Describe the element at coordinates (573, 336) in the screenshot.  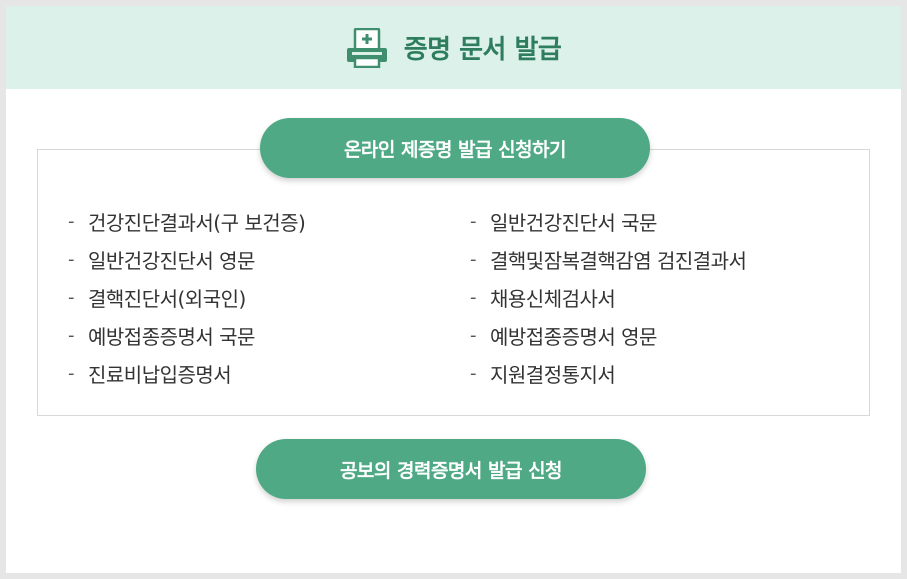
I see `document-label: 예방접종증명서 영문` at that location.